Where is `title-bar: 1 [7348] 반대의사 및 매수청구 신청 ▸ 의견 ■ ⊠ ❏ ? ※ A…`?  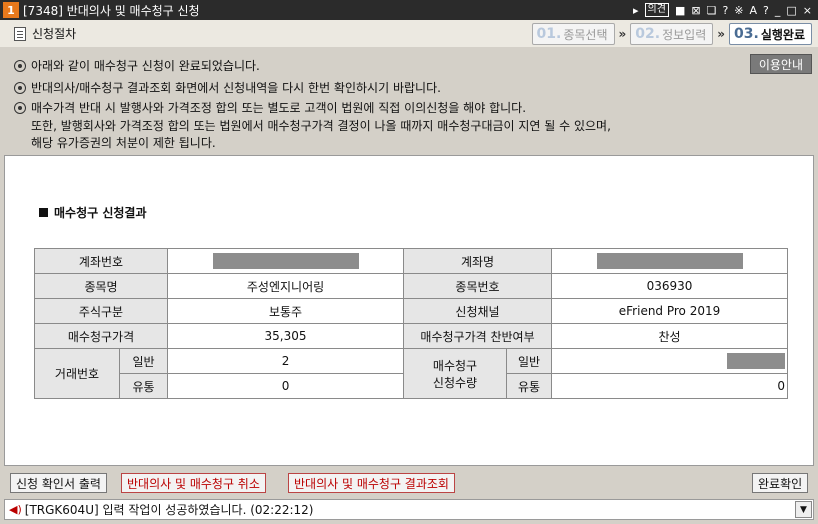 title-bar: 1 [7348] 반대의사 및 매수청구 신청 ▸ 의견 ■ ⊠ ❏ ? ※ A… is located at coordinates (409, 10).